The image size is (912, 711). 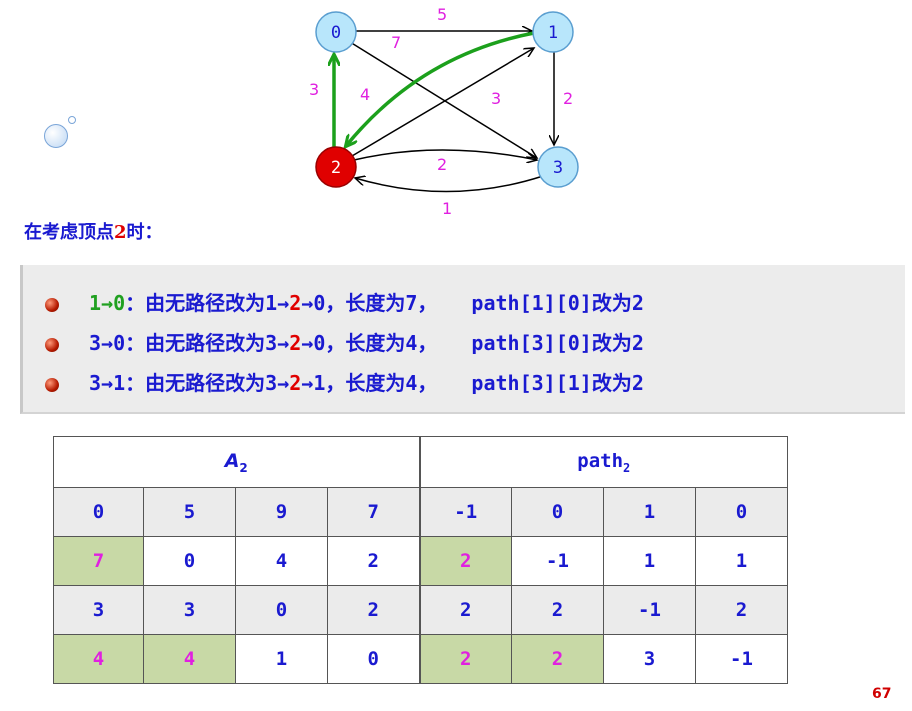 What do you see at coordinates (568, 98) in the screenshot?
I see `edge-1-3-weight: 2` at bounding box center [568, 98].